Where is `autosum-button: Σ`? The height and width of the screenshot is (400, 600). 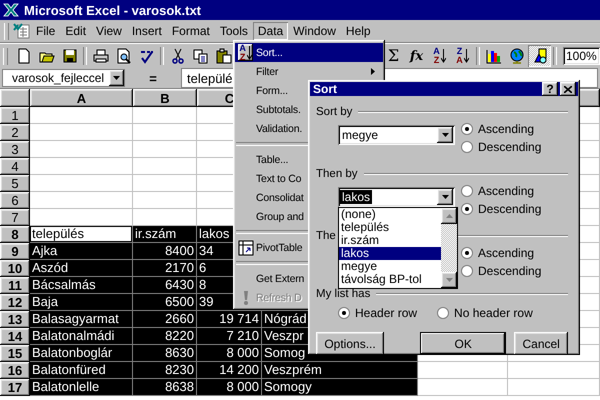 autosum-button: Σ is located at coordinates (393, 56).